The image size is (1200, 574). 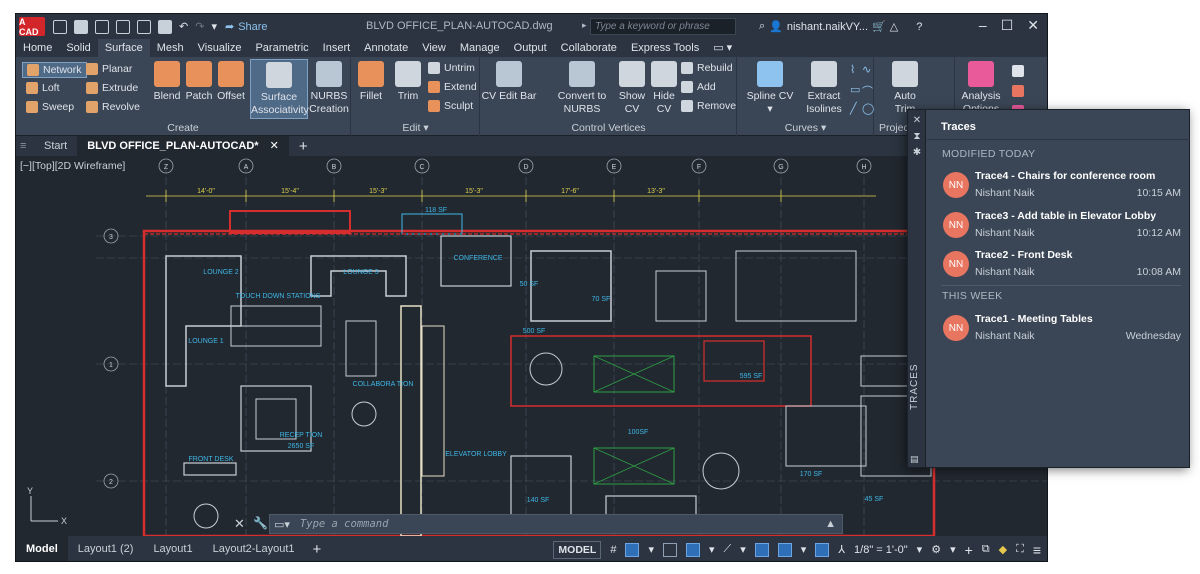 I want to click on tab-annotate: Annotate, so click(x=386, y=48).